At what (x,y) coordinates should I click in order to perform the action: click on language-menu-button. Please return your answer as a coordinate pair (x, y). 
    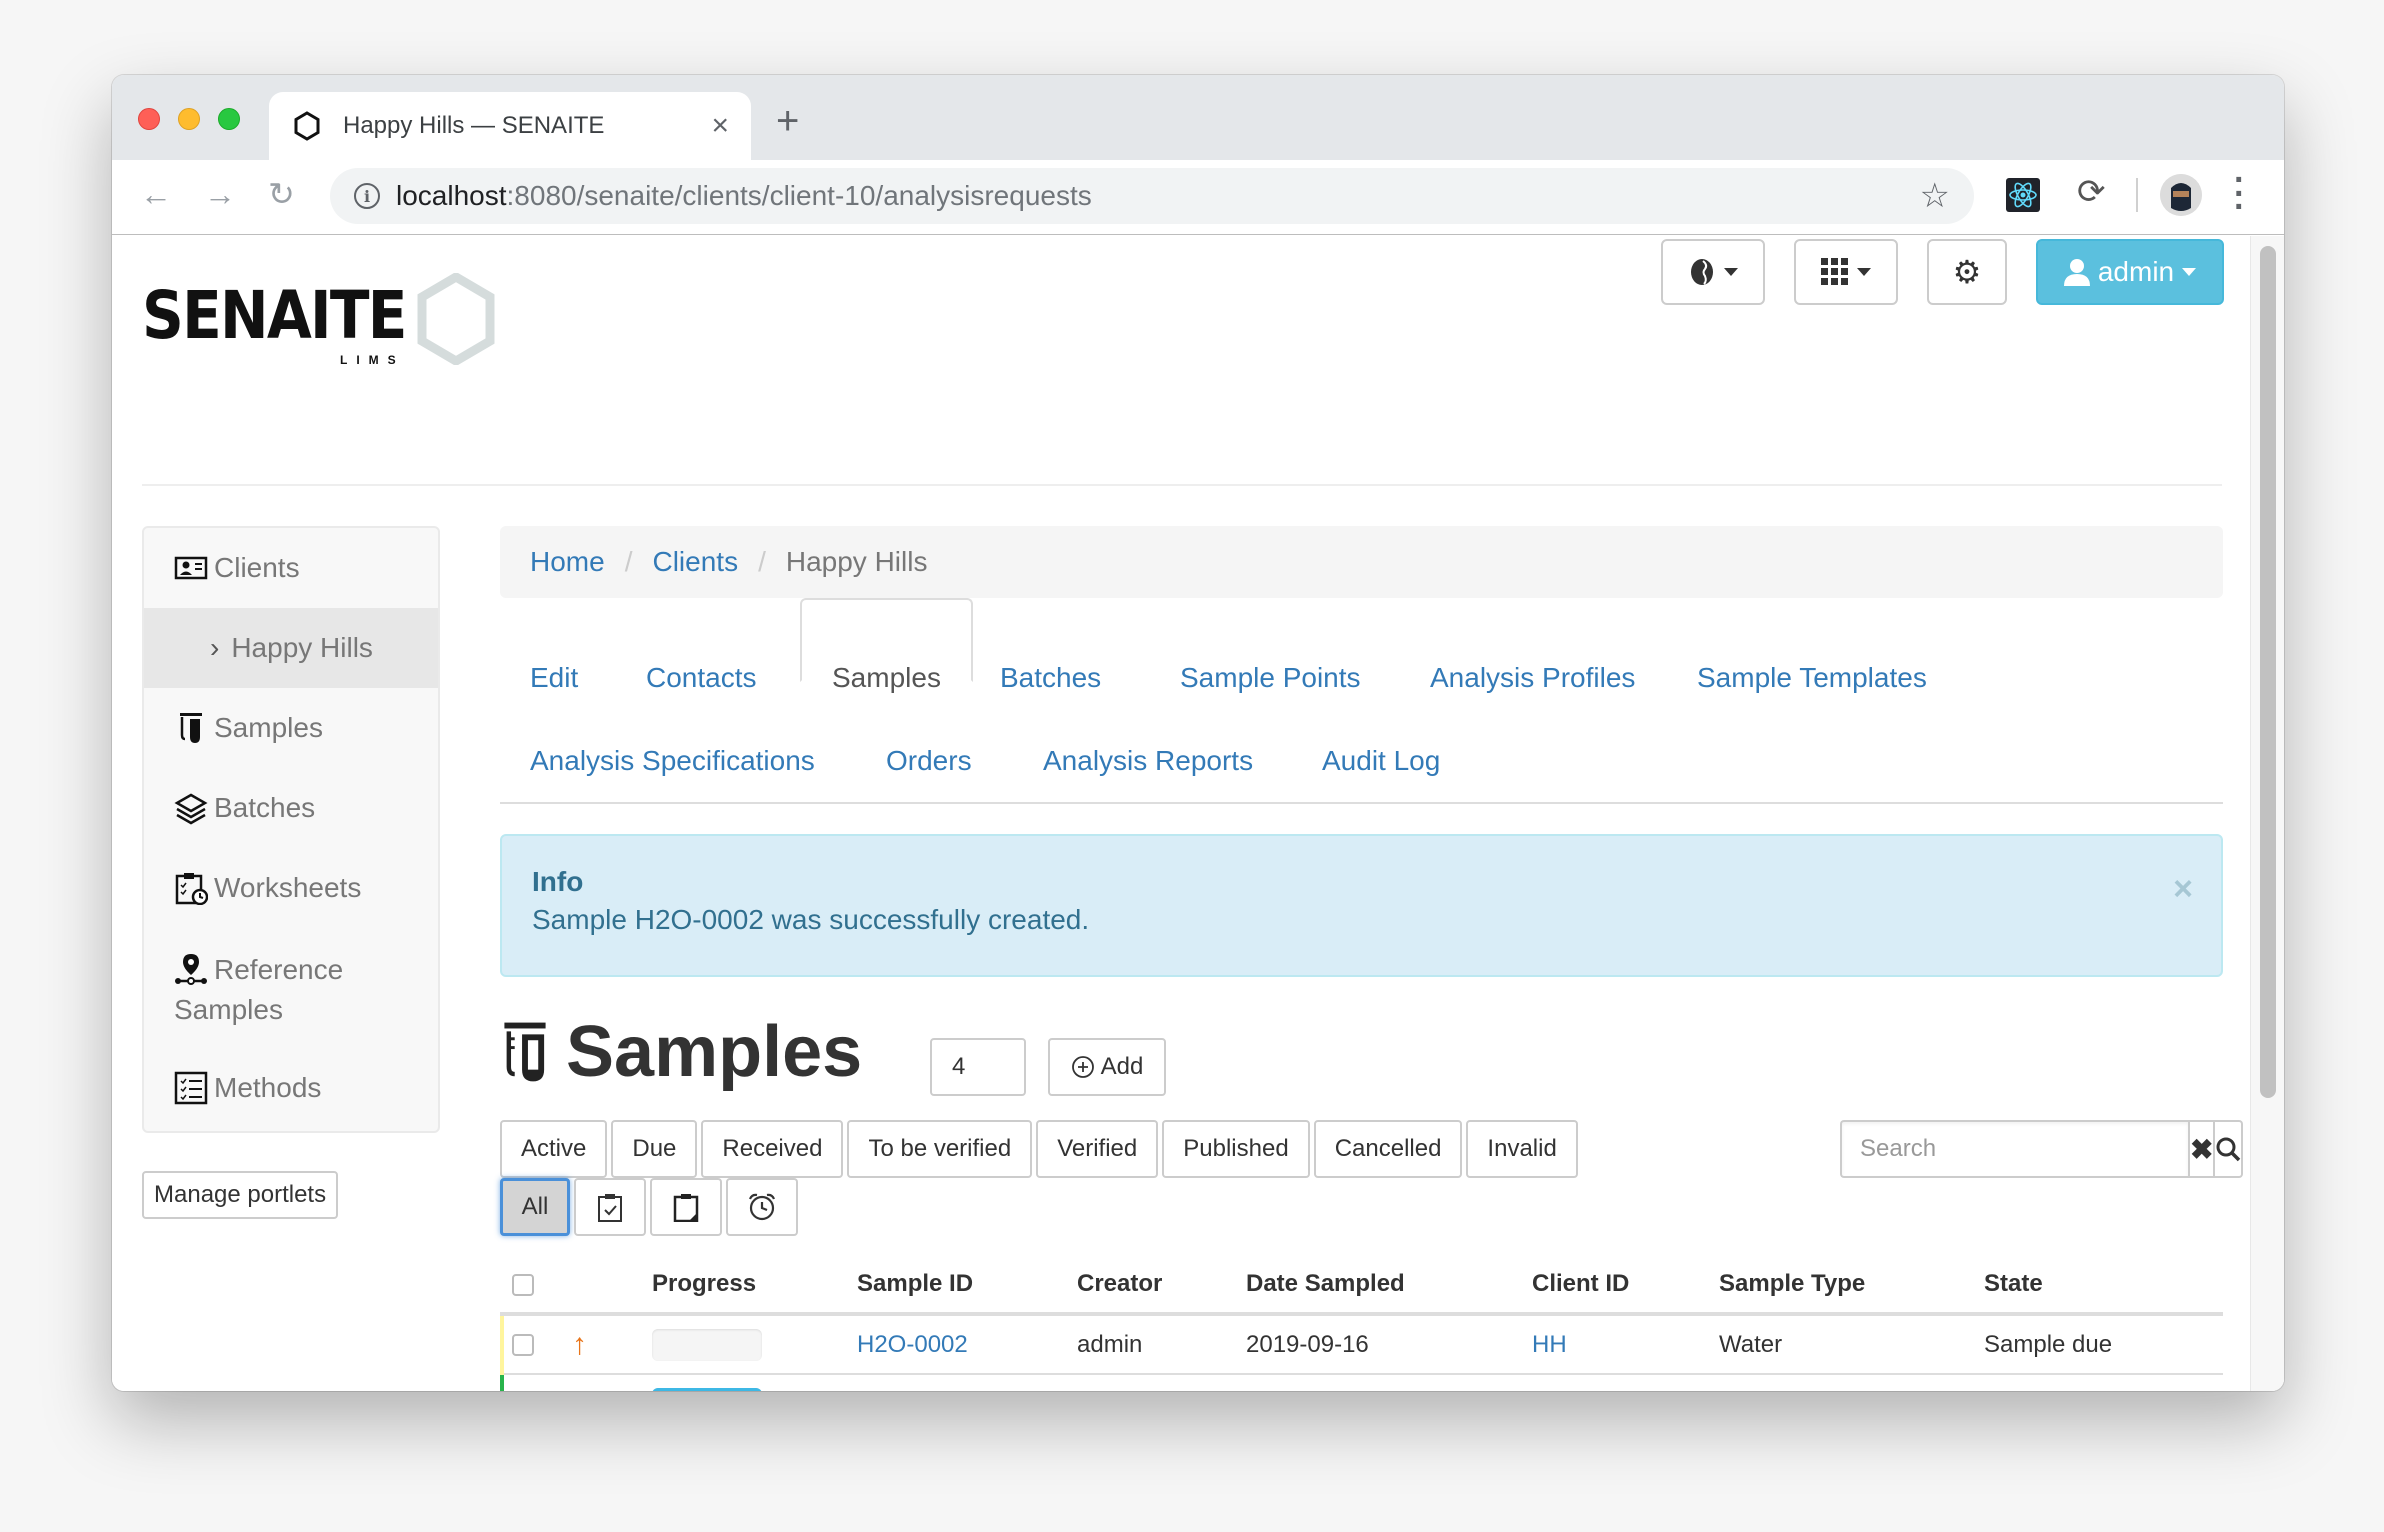
    Looking at the image, I should click on (1713, 272).